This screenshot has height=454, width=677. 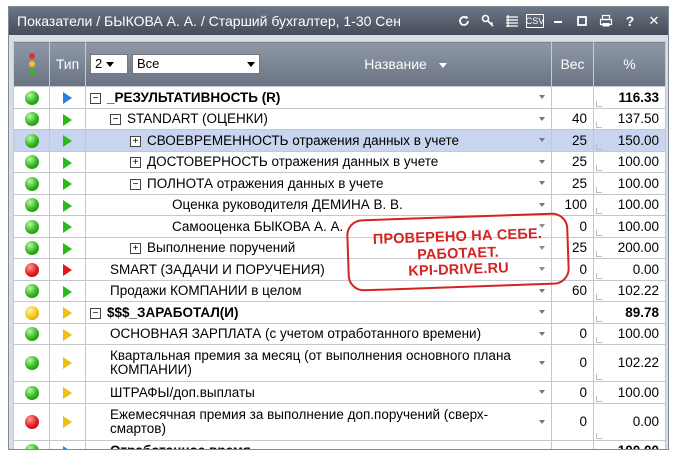 I want to click on weight-cell: 40, so click(x=572, y=118).